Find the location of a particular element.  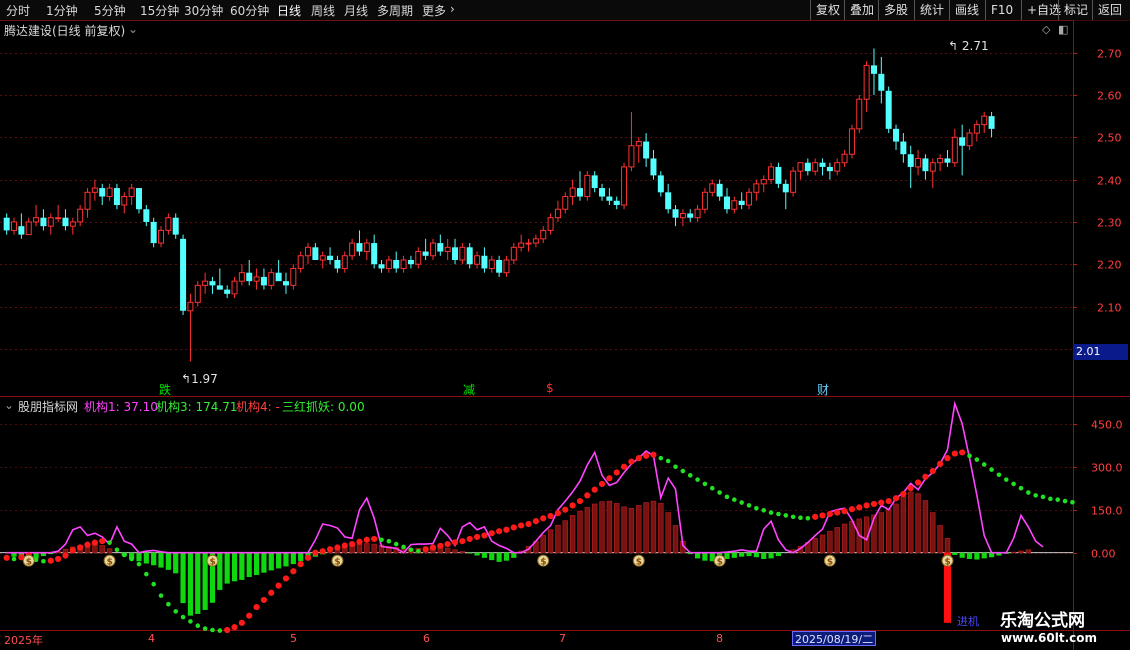

low-value: 1.97 is located at coordinates (204, 379).